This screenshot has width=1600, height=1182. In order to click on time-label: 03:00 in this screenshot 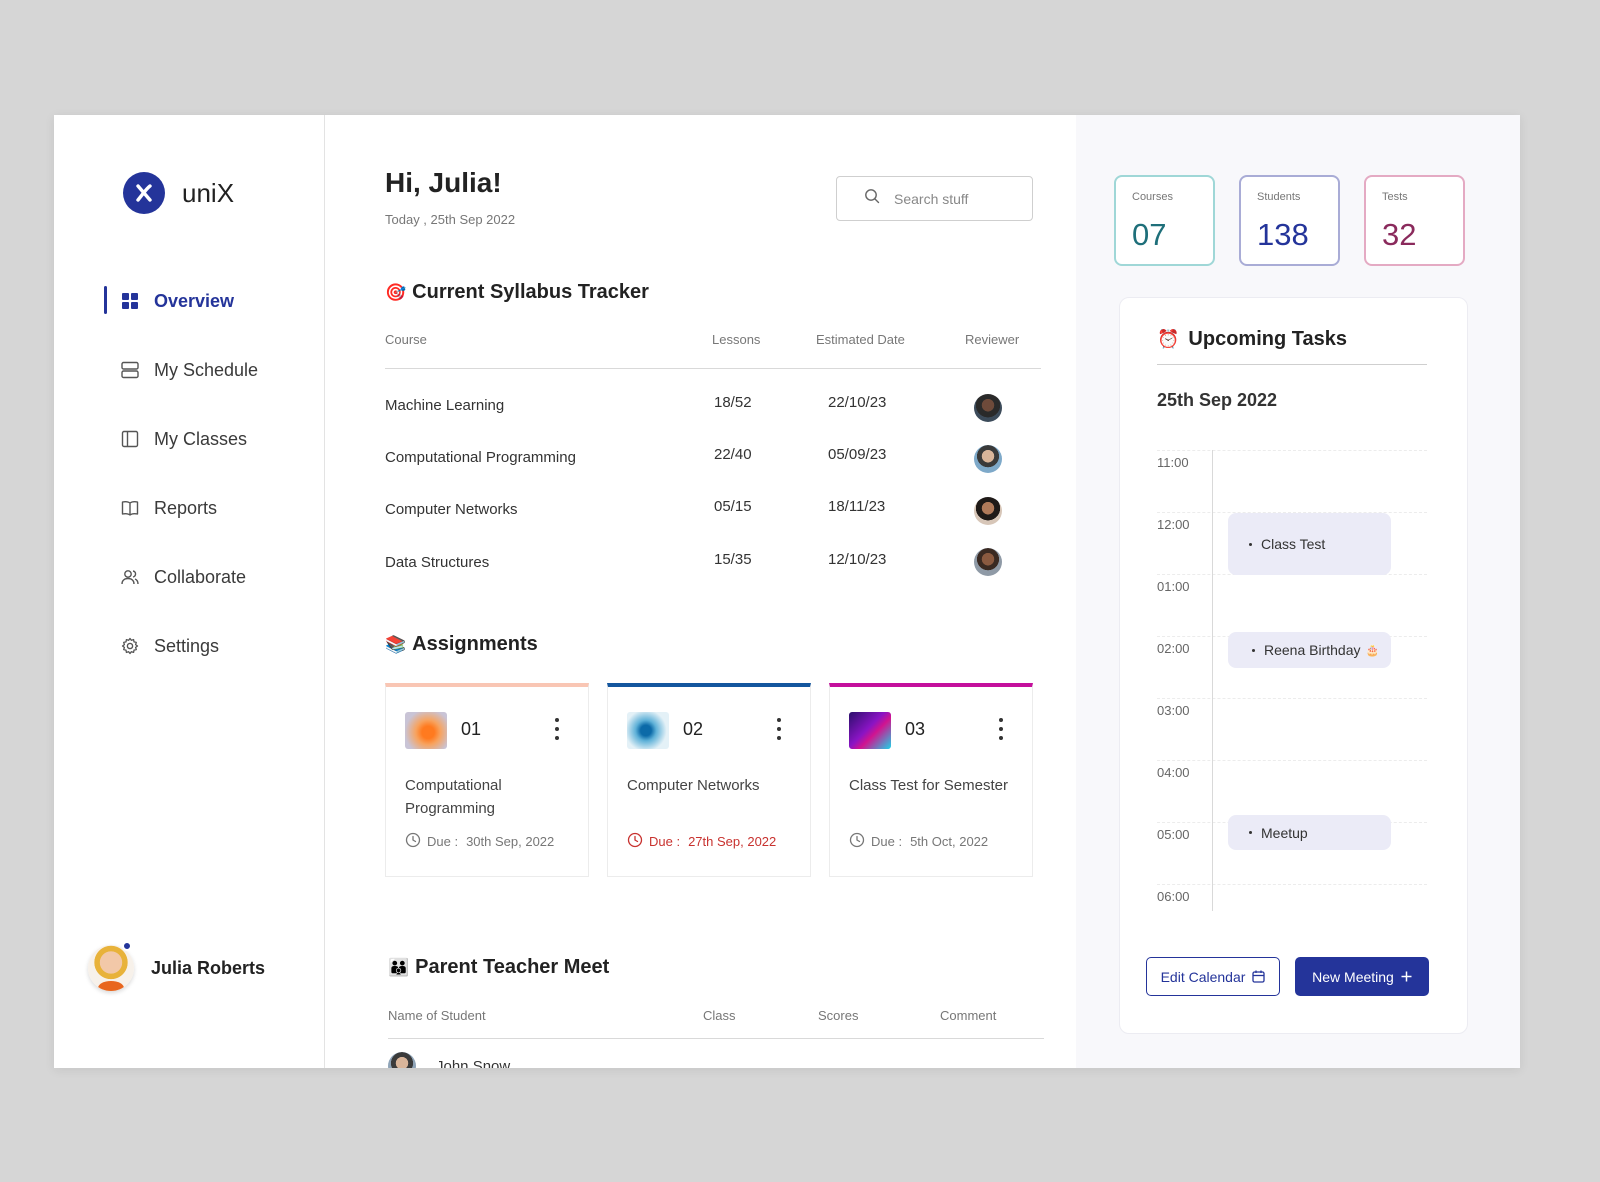, I will do `click(1173, 710)`.